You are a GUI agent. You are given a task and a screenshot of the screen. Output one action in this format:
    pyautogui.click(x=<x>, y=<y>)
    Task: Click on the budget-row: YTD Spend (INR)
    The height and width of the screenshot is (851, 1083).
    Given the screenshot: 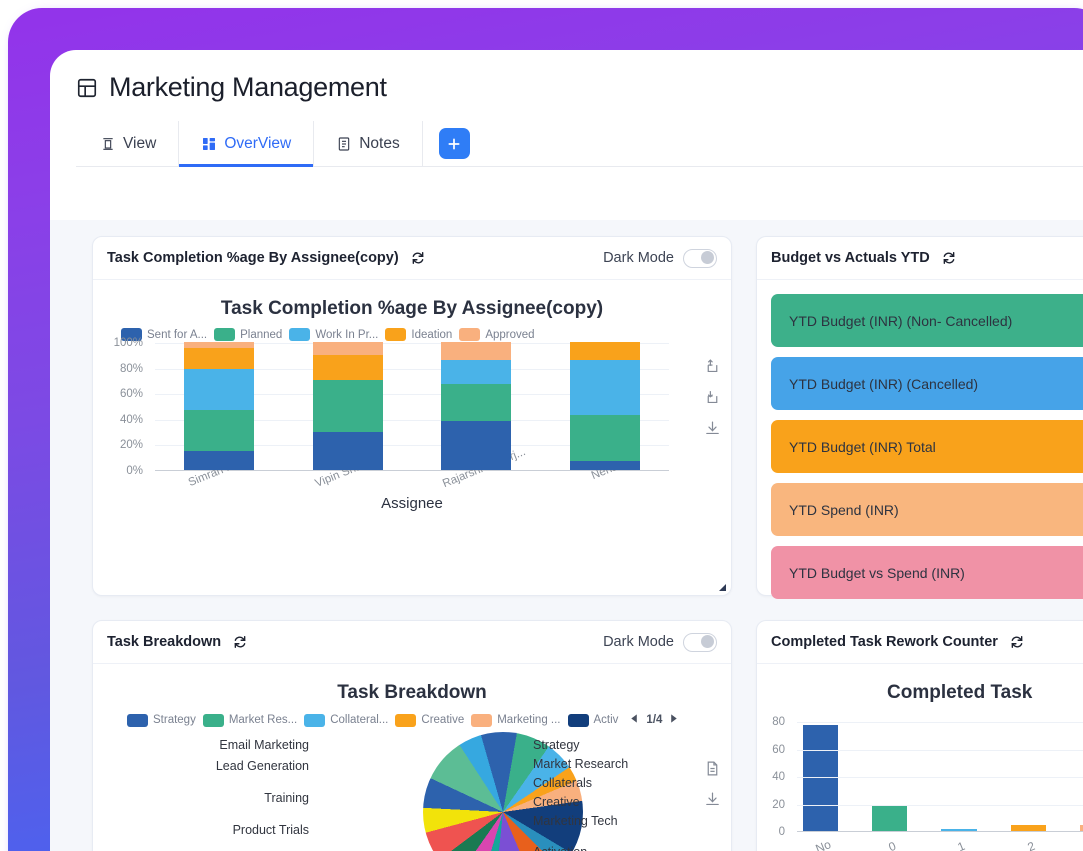 What is the action you would take?
    pyautogui.click(x=927, y=509)
    